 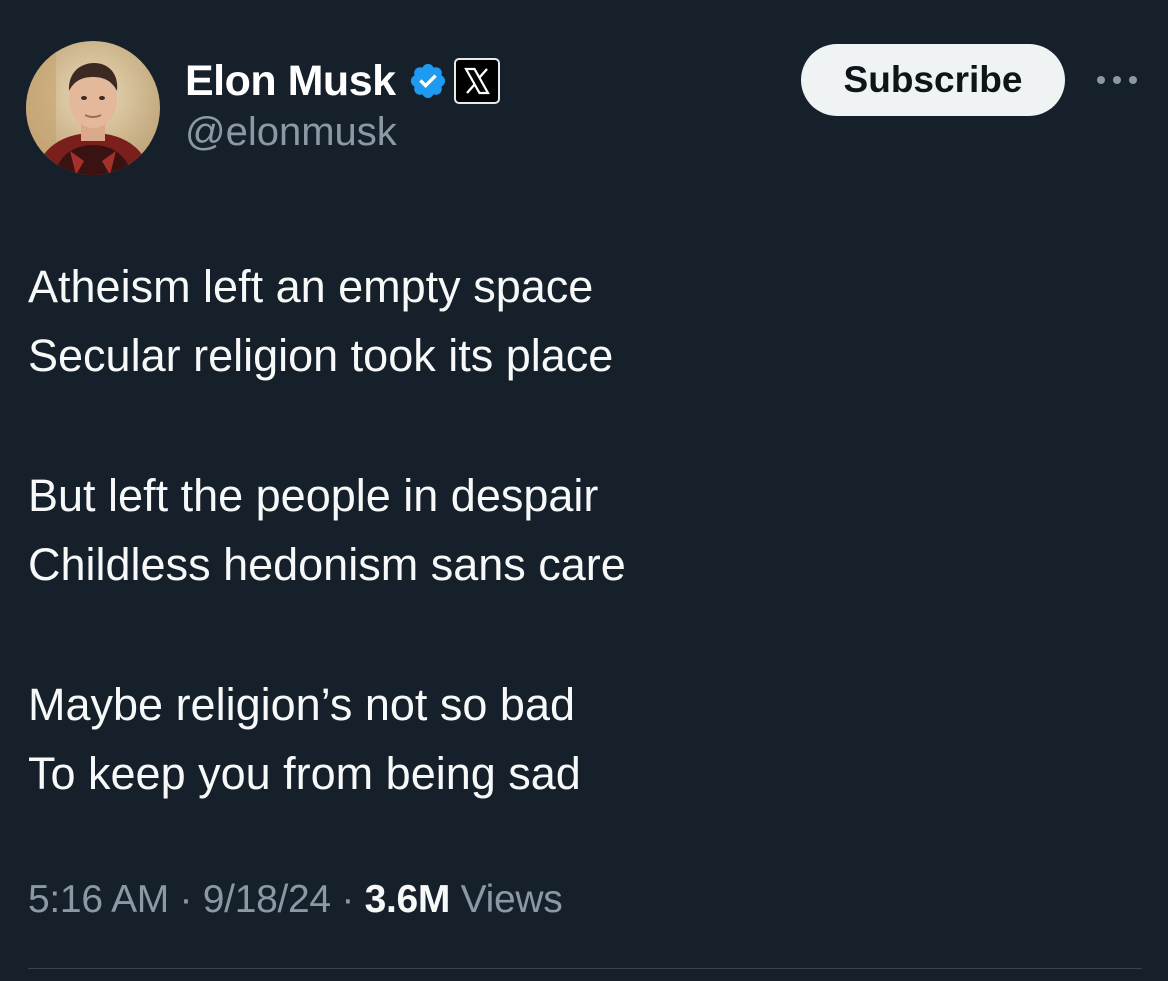 I want to click on tweet-date: 9/18/24, so click(x=267, y=899).